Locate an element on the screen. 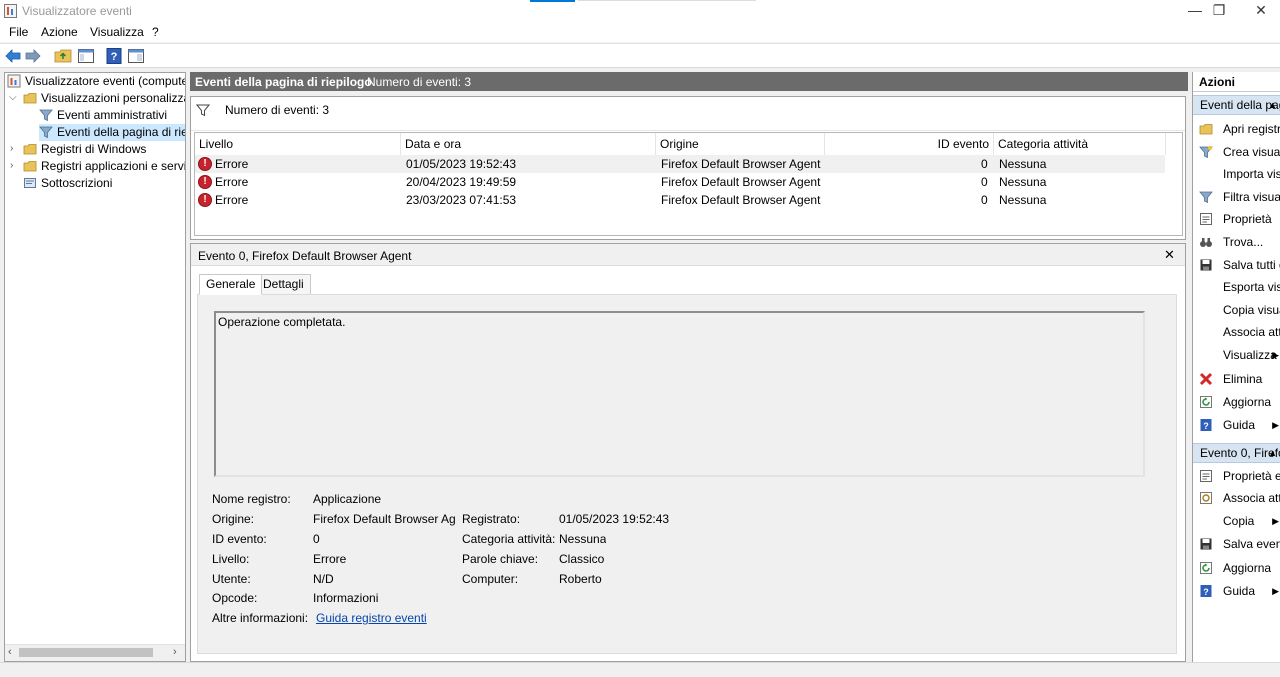  action-help-event: ? Guida ▶ is located at coordinates (1236, 591).